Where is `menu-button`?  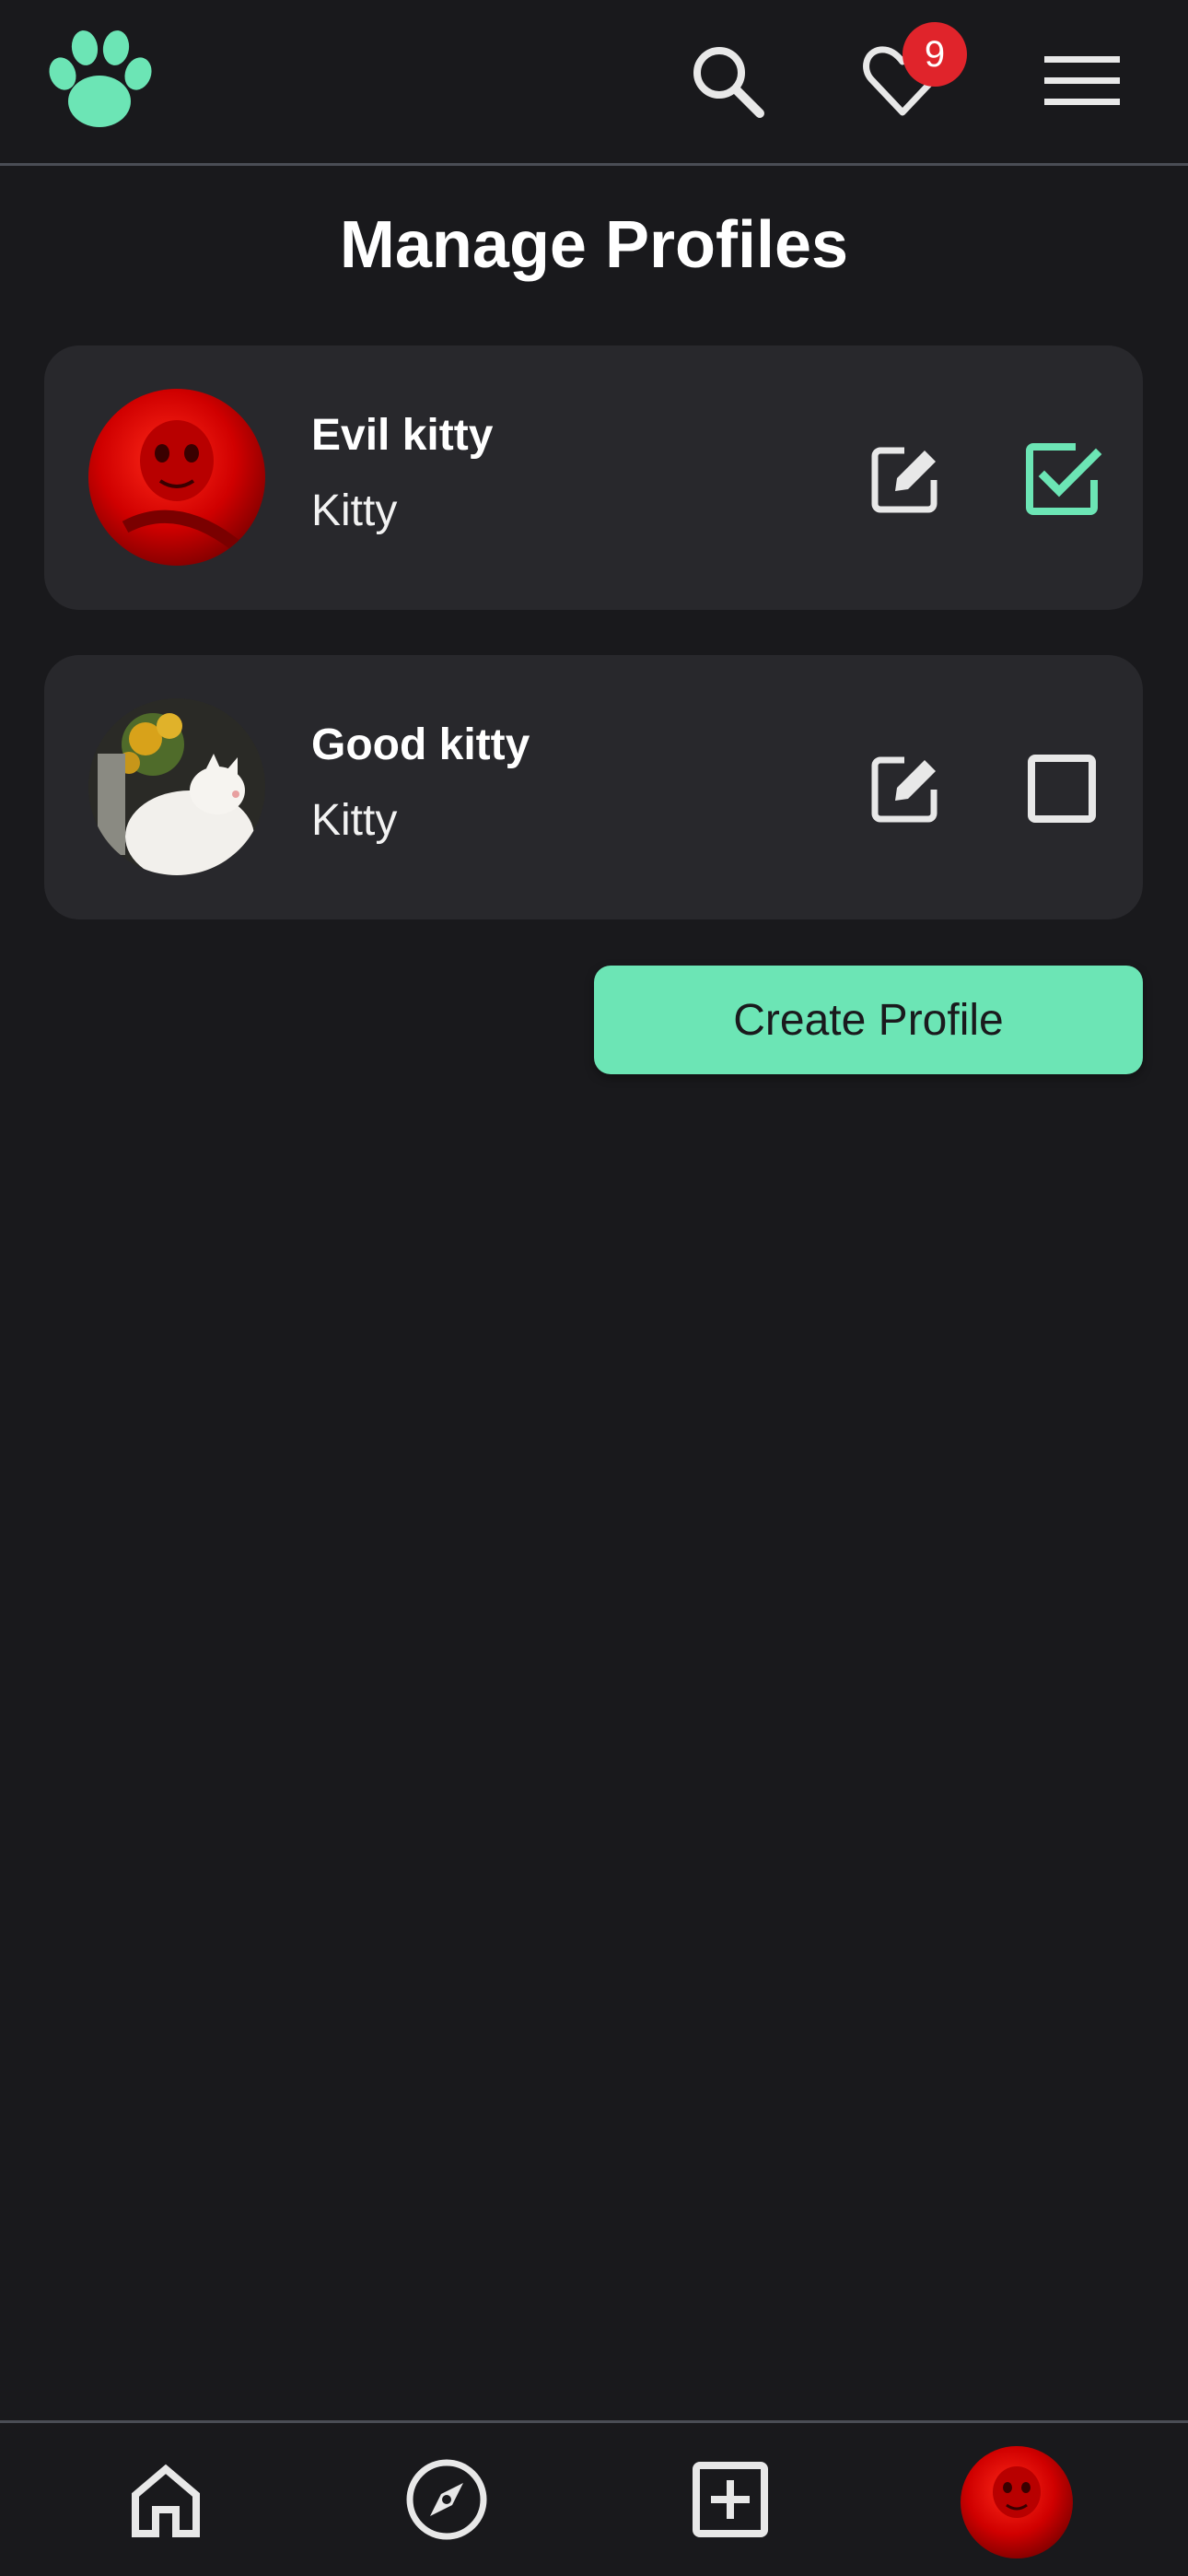 menu-button is located at coordinates (1082, 83).